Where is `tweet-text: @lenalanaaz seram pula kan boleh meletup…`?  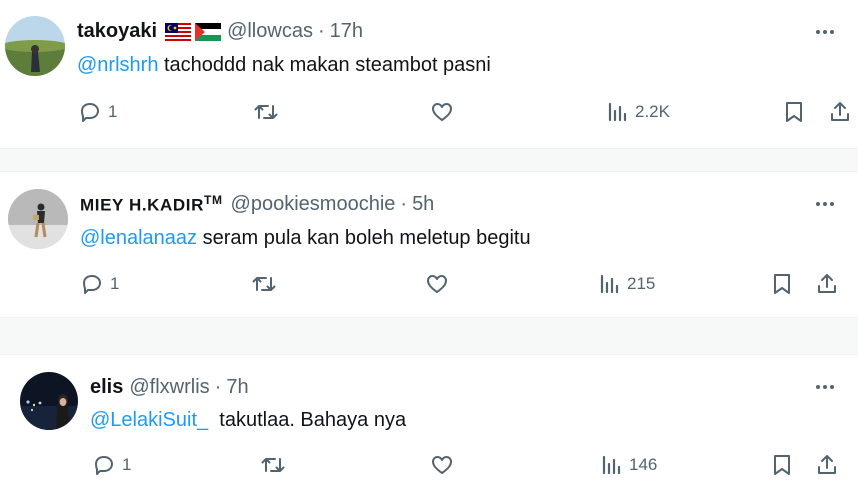 tweet-text: @lenalanaaz seram pula kan boleh meletup… is located at coordinates (305, 238).